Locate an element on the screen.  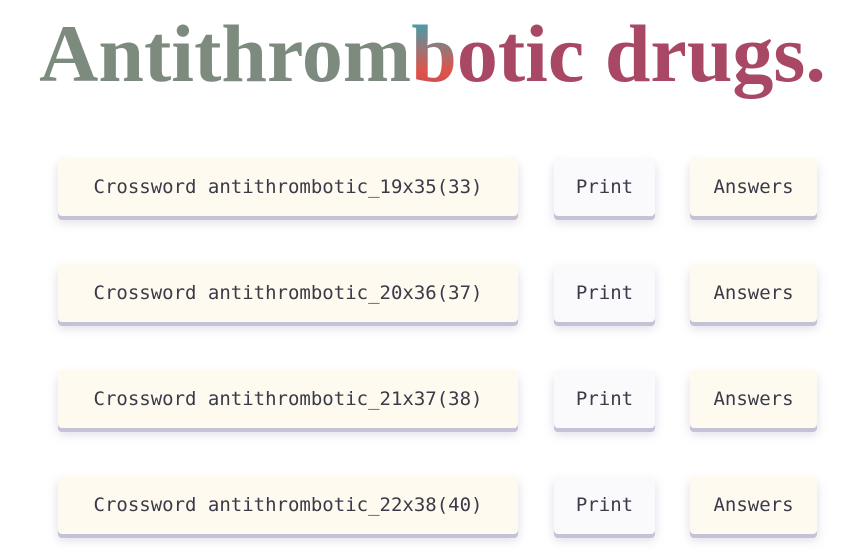
page-title-part1: Antithrom is located at coordinates (225, 53).